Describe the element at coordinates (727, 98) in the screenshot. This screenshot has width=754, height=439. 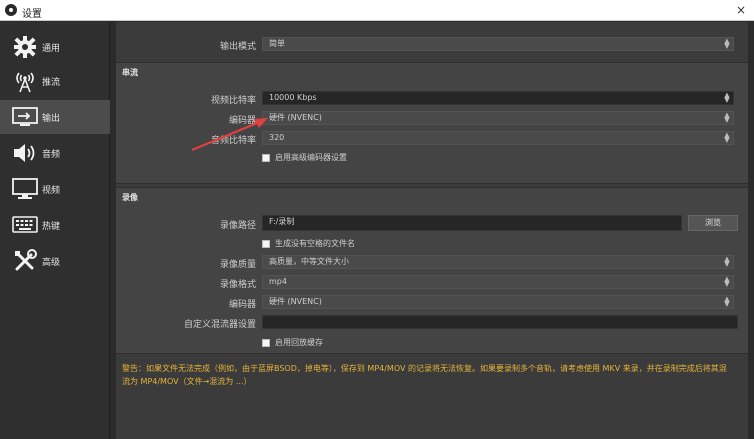
I see `spin-arrows-icon: ▲ ▼` at that location.